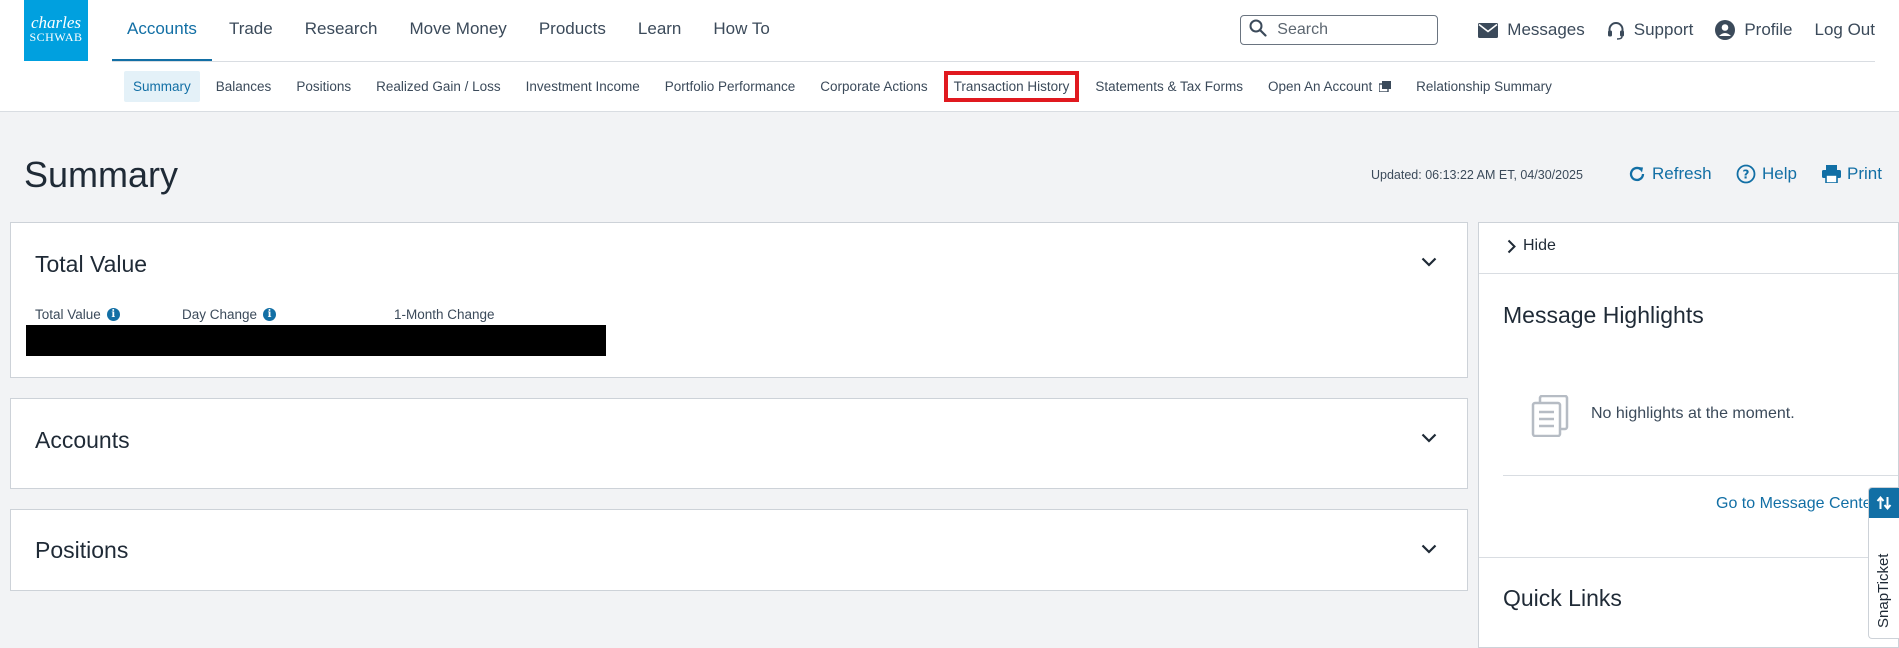 The image size is (1899, 648). I want to click on refresh-button: Refresh, so click(1670, 174).